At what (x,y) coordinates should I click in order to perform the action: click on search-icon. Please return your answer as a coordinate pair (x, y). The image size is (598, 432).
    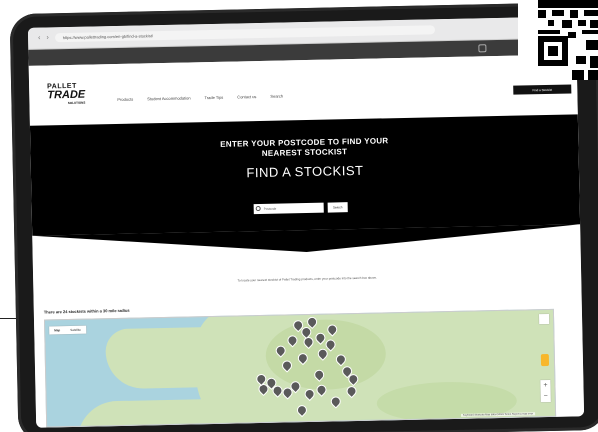
    Looking at the image, I should click on (258, 208).